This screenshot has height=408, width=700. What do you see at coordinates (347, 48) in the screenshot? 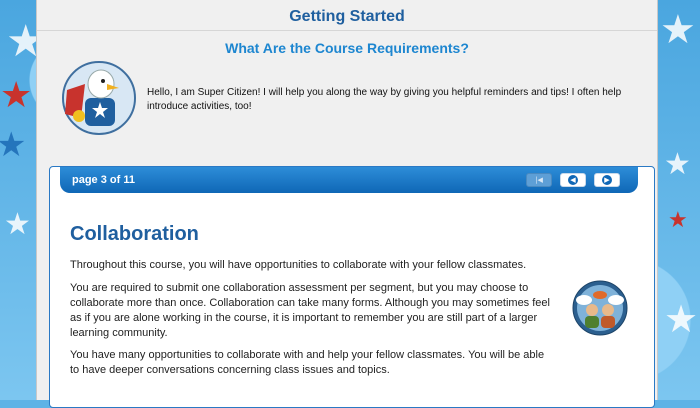
I see `page-subtitle: What Are the Course Requirements?` at bounding box center [347, 48].